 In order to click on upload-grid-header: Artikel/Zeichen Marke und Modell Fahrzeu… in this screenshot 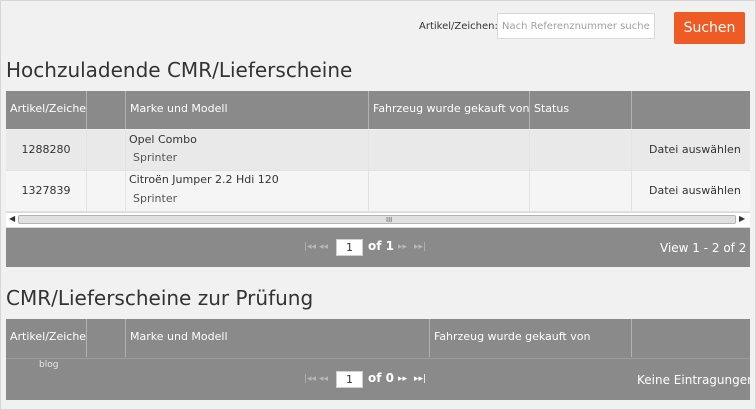, I will do `click(378, 110)`.